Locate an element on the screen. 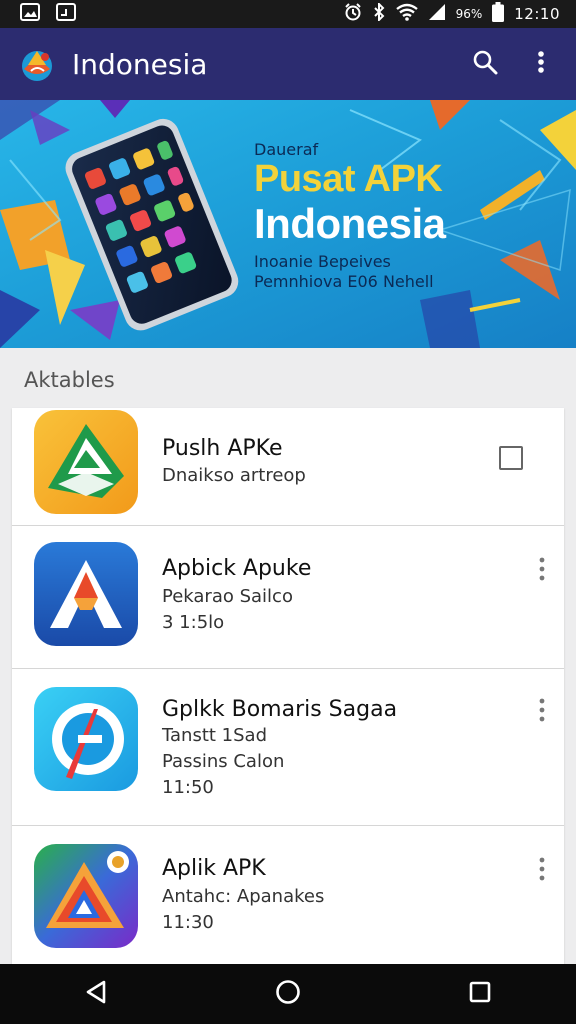  wifi-icon is located at coordinates (406, 14).